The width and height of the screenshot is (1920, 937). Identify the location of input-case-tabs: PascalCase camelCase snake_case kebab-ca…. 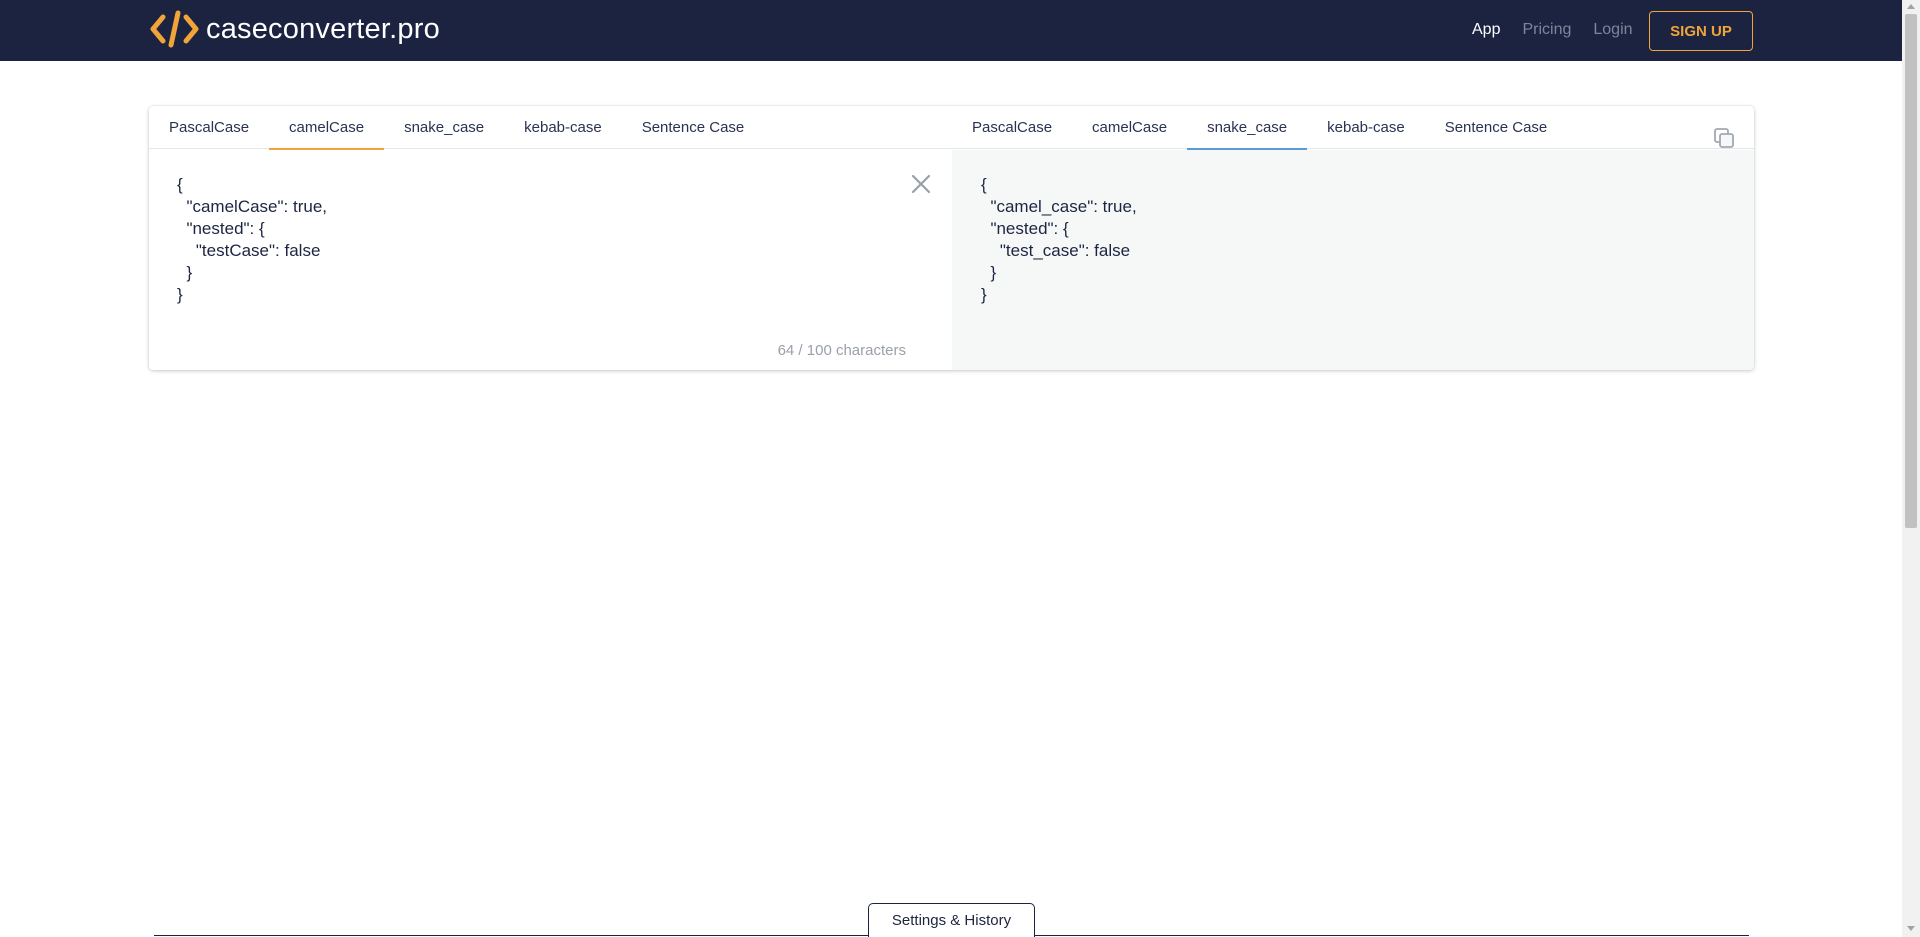
(457, 128).